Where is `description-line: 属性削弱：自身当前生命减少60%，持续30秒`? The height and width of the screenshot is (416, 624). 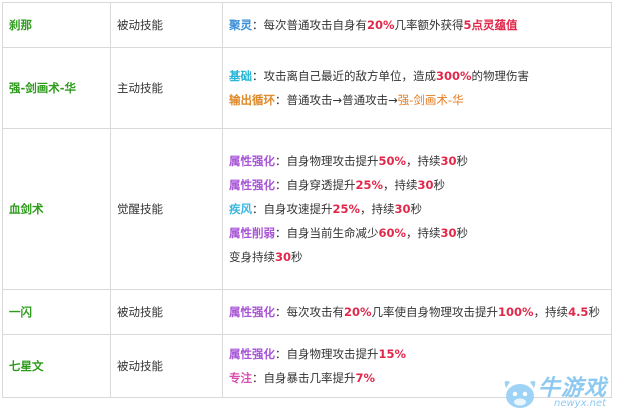
description-line: 属性削弱：自身当前生命减少60%，持续30秒 is located at coordinates (417, 233).